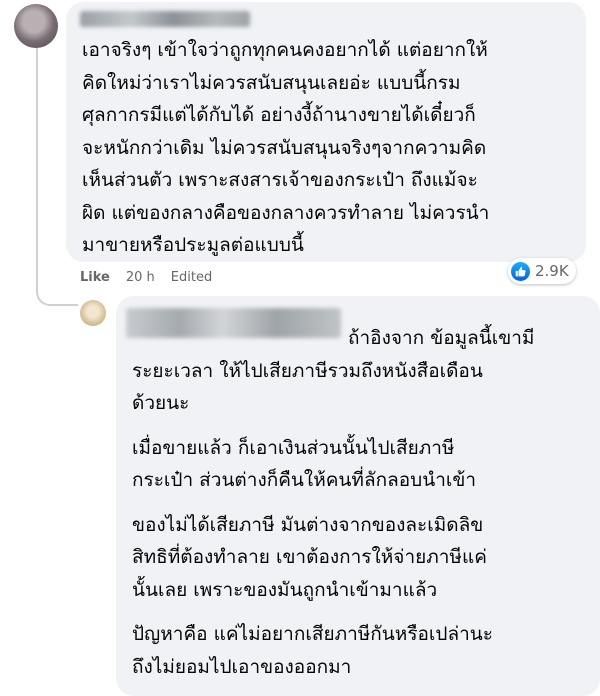 Image resolution: width=600 pixels, height=696 pixels. Describe the element at coordinates (307, 370) in the screenshot. I see `reply-line: ระยะเวลา ให้ไปเสียภาษีรวมถึงหนังสือเดือน` at that location.